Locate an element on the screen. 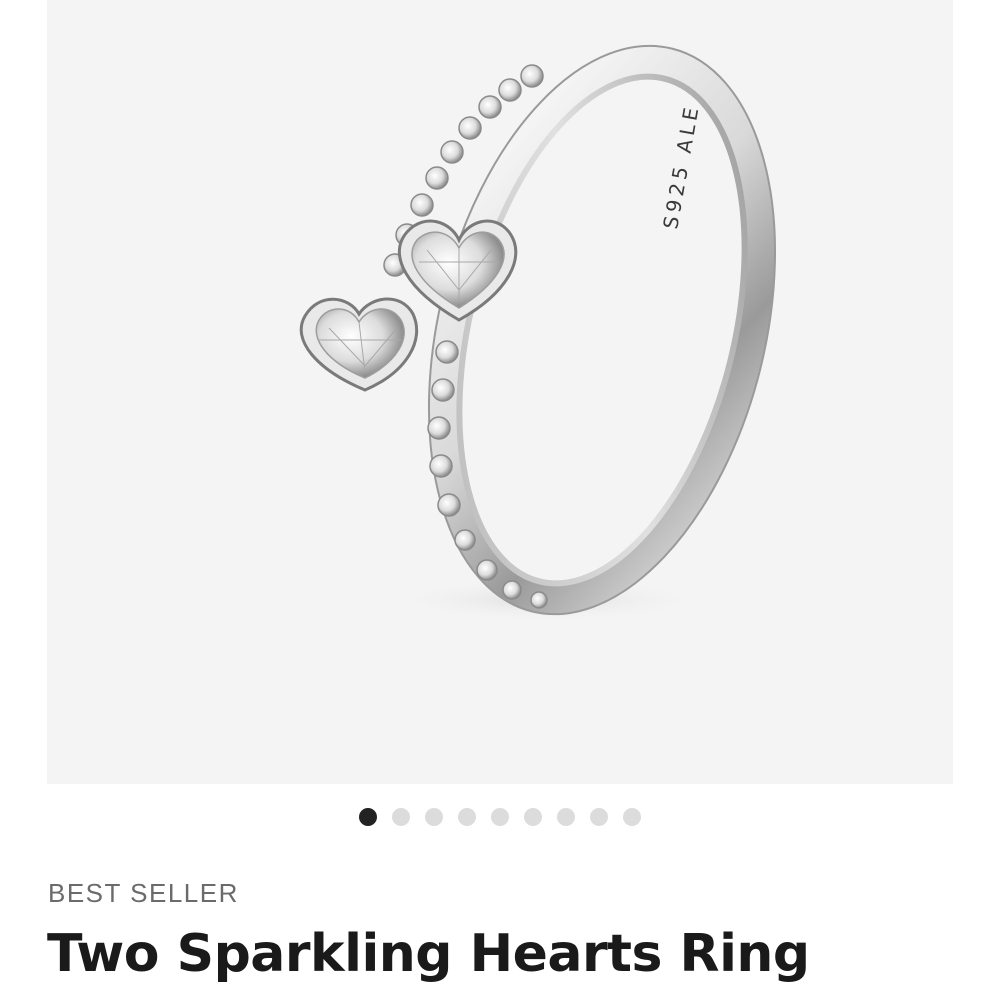 The width and height of the screenshot is (1000, 1000). engraving-text: S925 ALE is located at coordinates (681, 166).